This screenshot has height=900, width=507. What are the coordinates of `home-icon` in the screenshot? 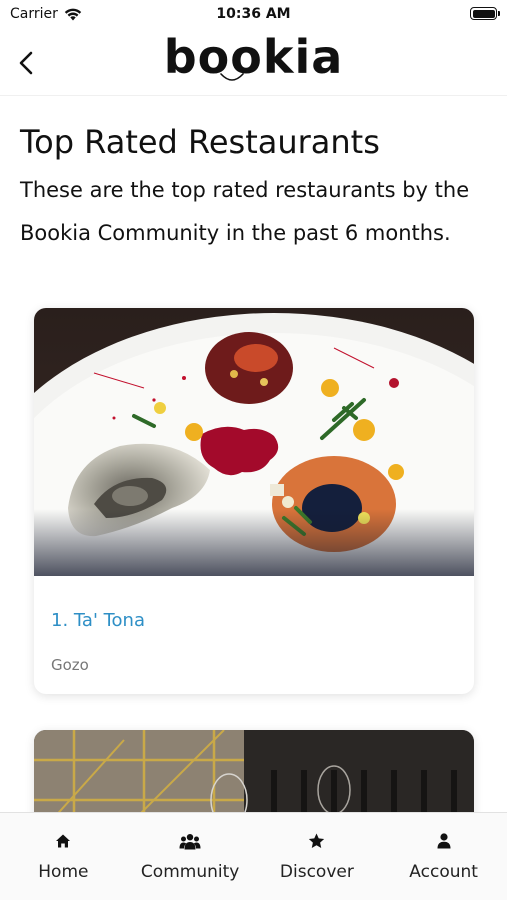 It's located at (63, 841).